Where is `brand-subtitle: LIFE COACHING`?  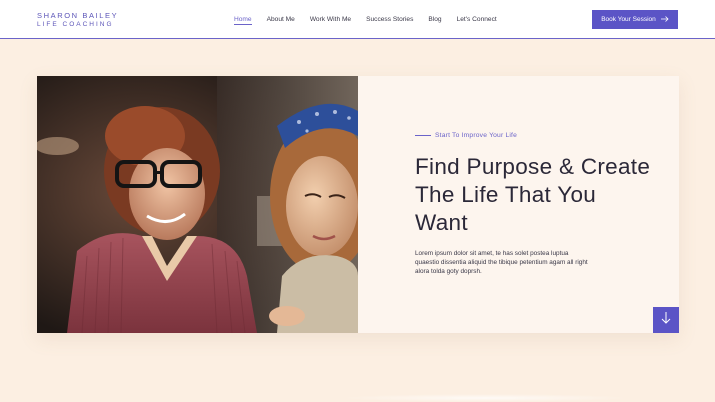 brand-subtitle: LIFE COACHING is located at coordinates (75, 24).